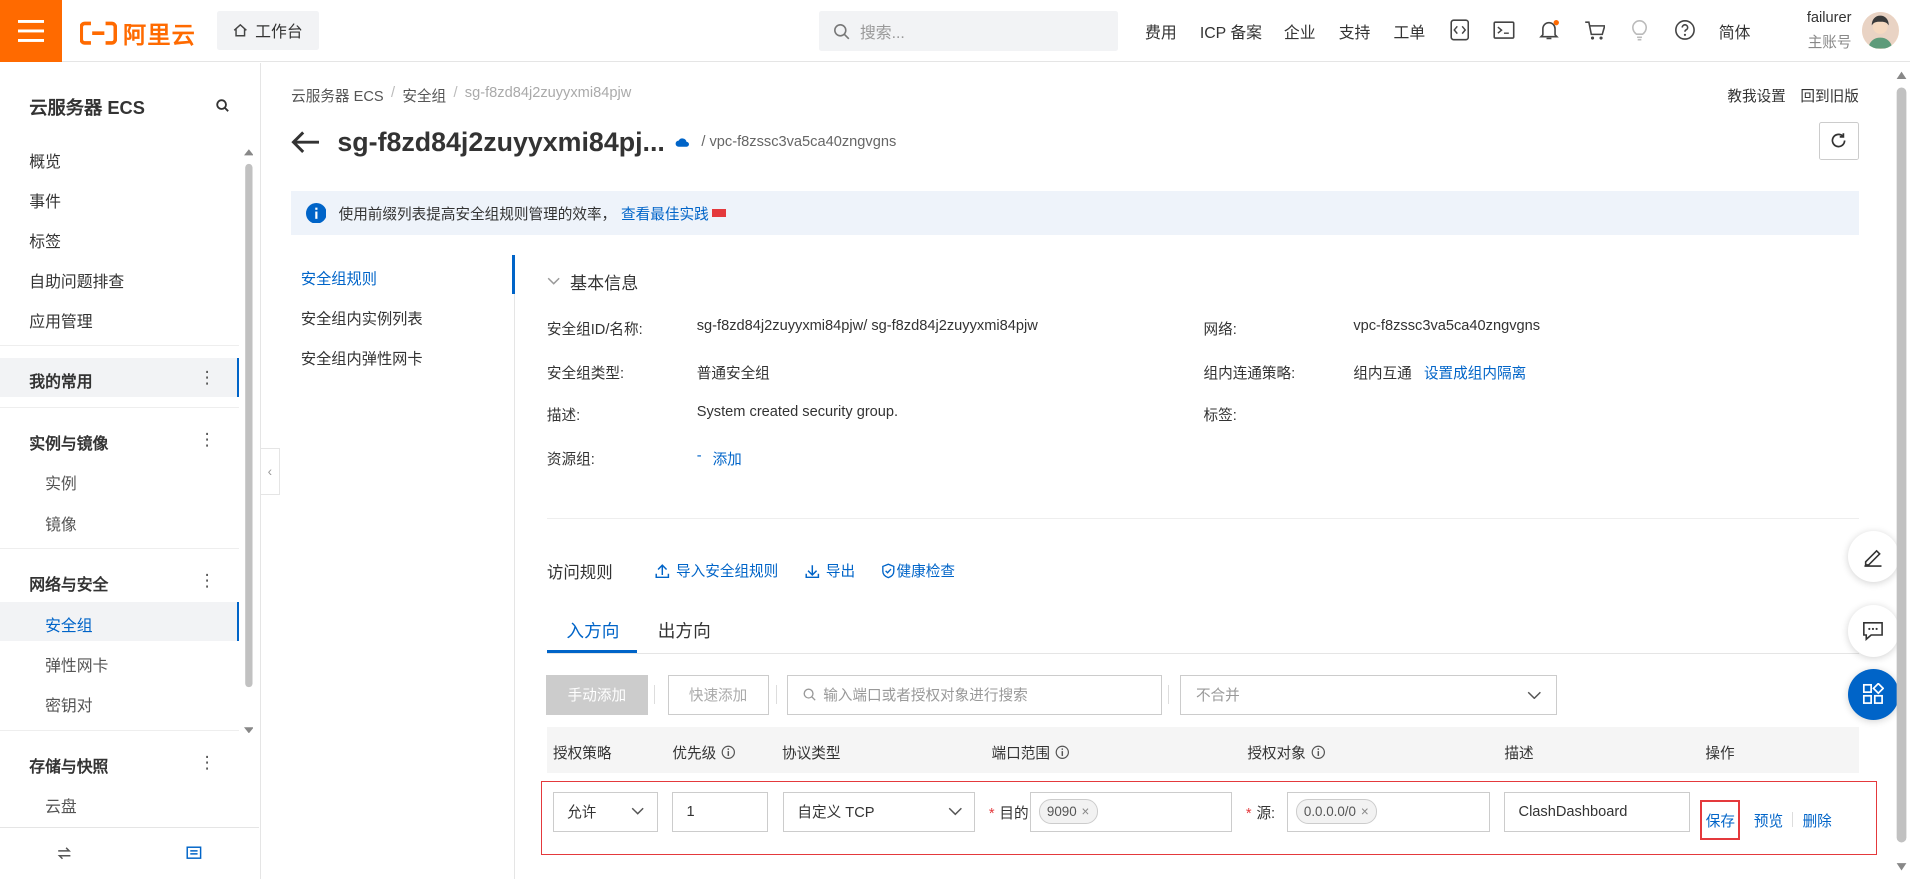  I want to click on chat-button, so click(1873, 631).